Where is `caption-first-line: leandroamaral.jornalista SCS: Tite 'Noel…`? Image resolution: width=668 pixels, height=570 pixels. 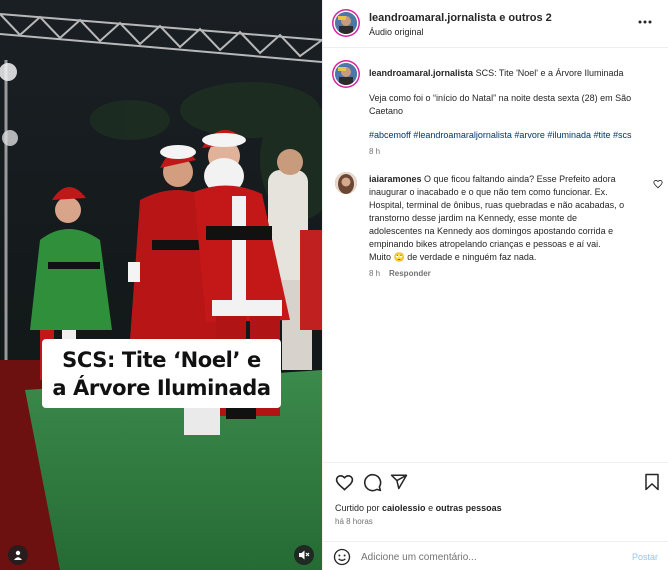
caption-first-line: leandroamaral.jornalista SCS: Tite 'Noel… is located at coordinates (513, 73).